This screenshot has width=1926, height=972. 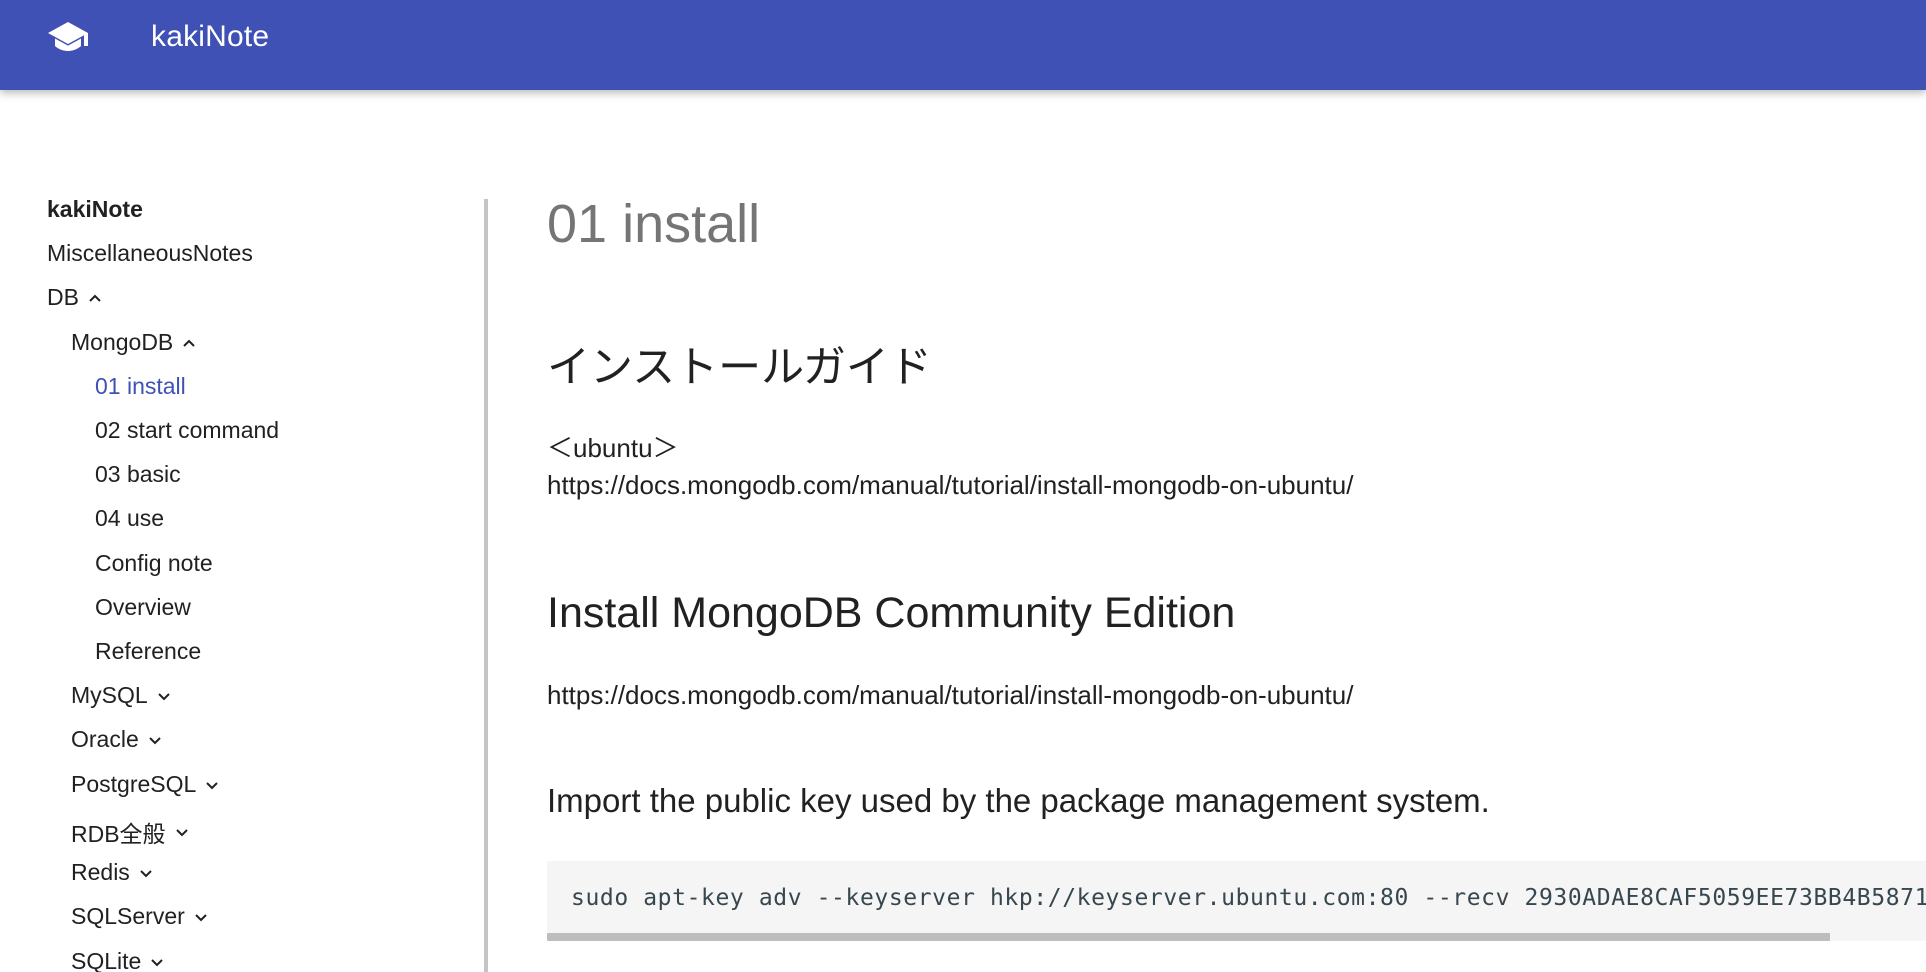 I want to click on sidebar-divider, so click(x=486, y=585).